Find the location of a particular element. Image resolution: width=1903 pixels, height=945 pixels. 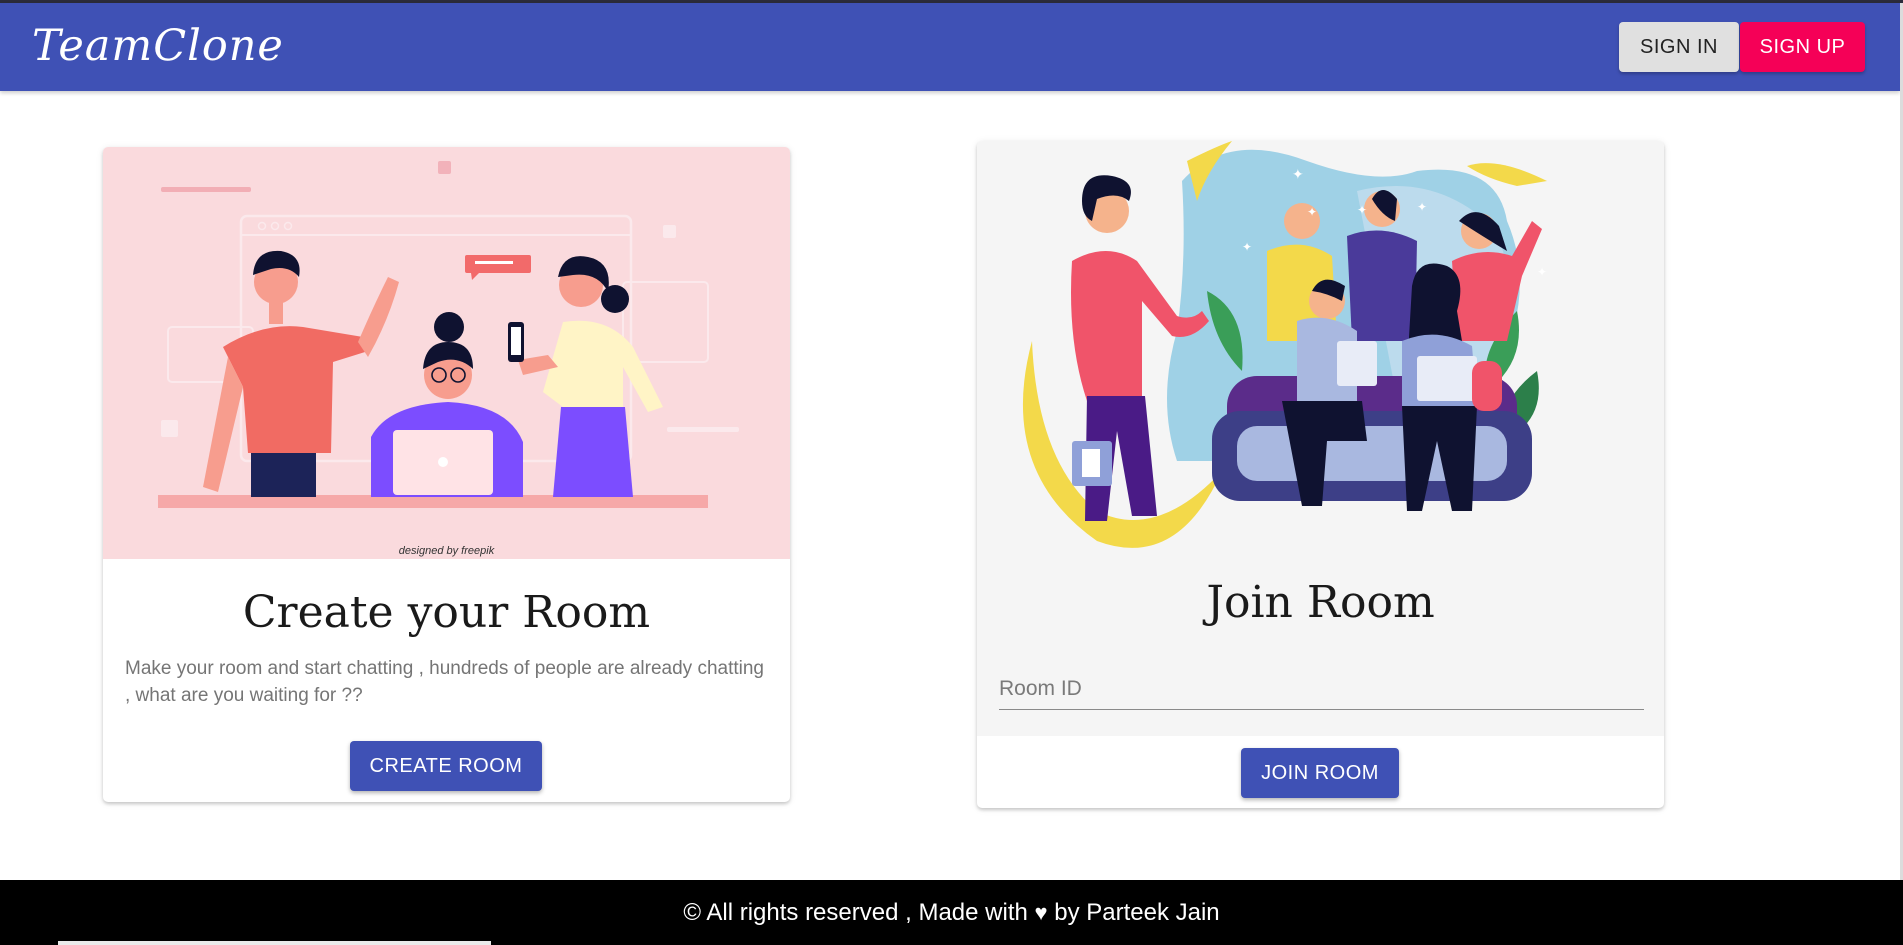

create-room-button: CREATE ROOM is located at coordinates (446, 766).